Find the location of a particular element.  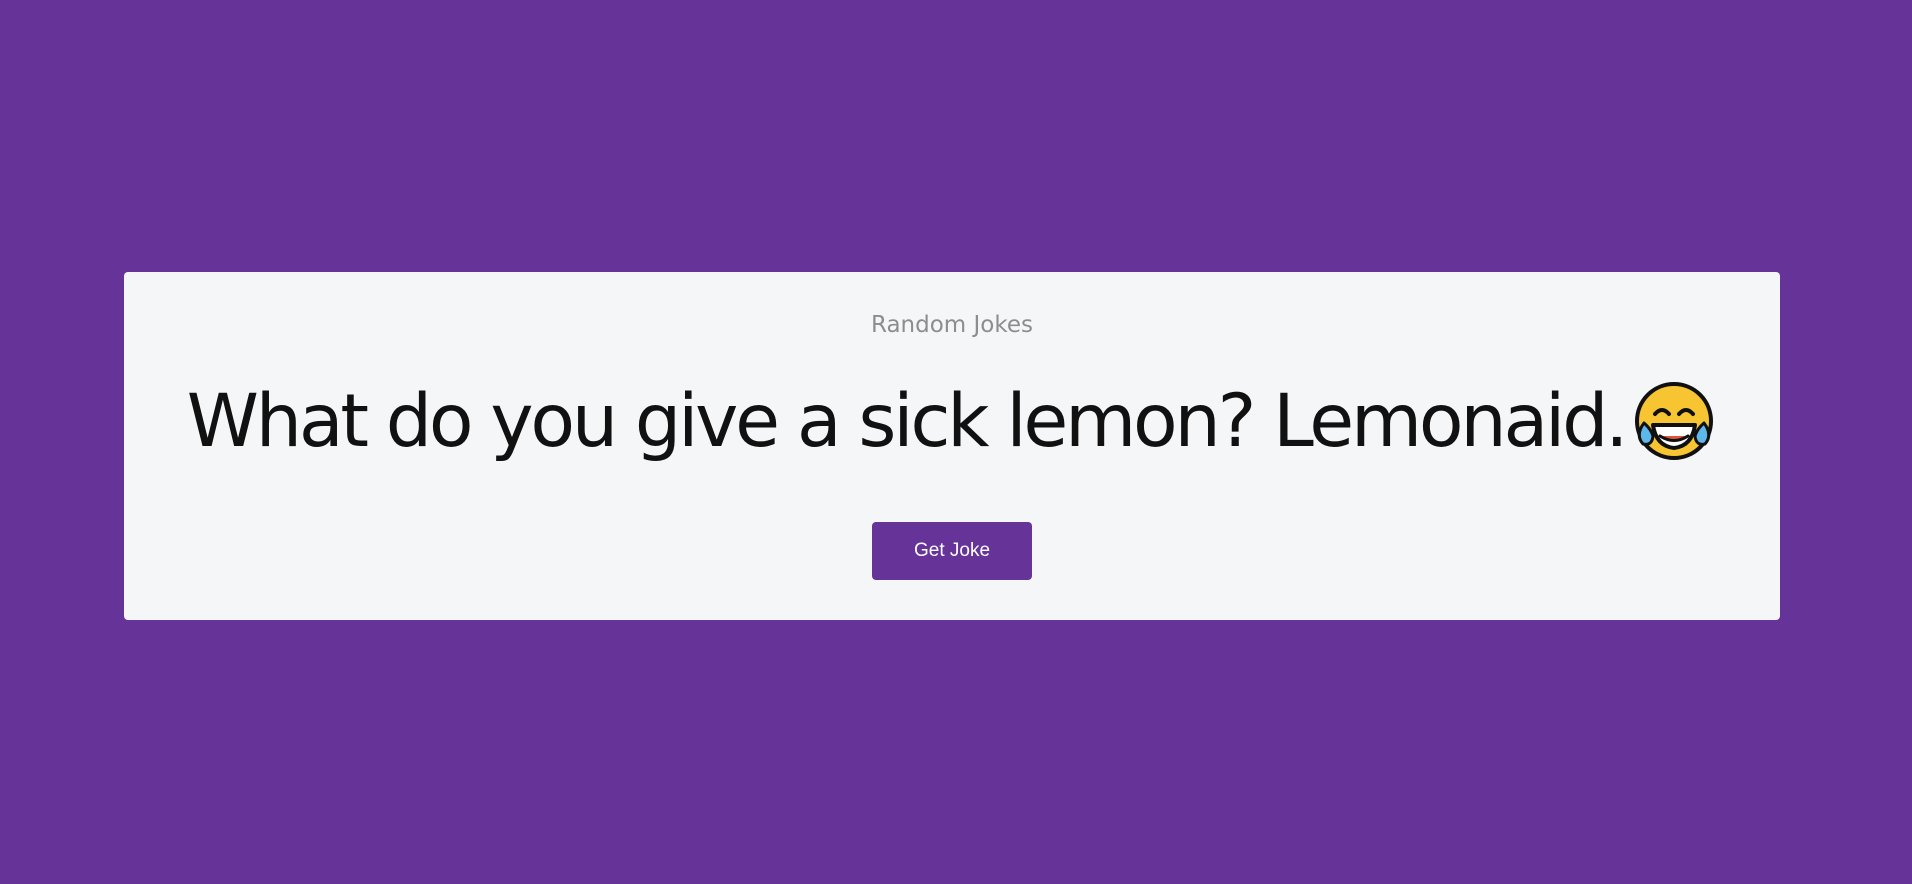

get-joke-button: Get Joke is located at coordinates (952, 551).